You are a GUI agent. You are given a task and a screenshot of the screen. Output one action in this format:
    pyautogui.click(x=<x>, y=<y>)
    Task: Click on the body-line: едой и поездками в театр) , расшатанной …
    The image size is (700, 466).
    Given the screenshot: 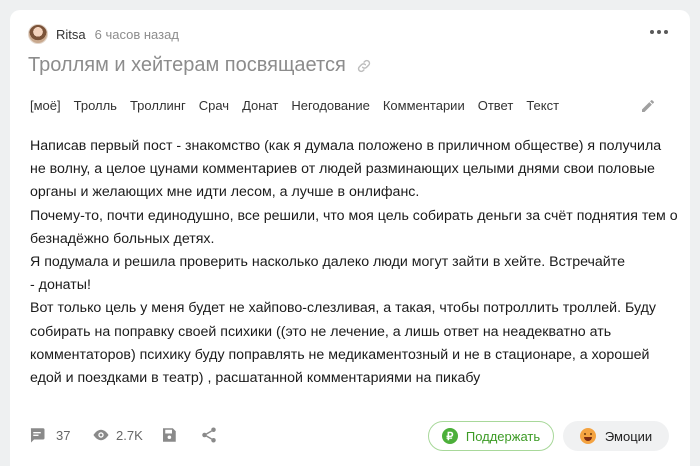 What is the action you would take?
    pyautogui.click(x=255, y=378)
    